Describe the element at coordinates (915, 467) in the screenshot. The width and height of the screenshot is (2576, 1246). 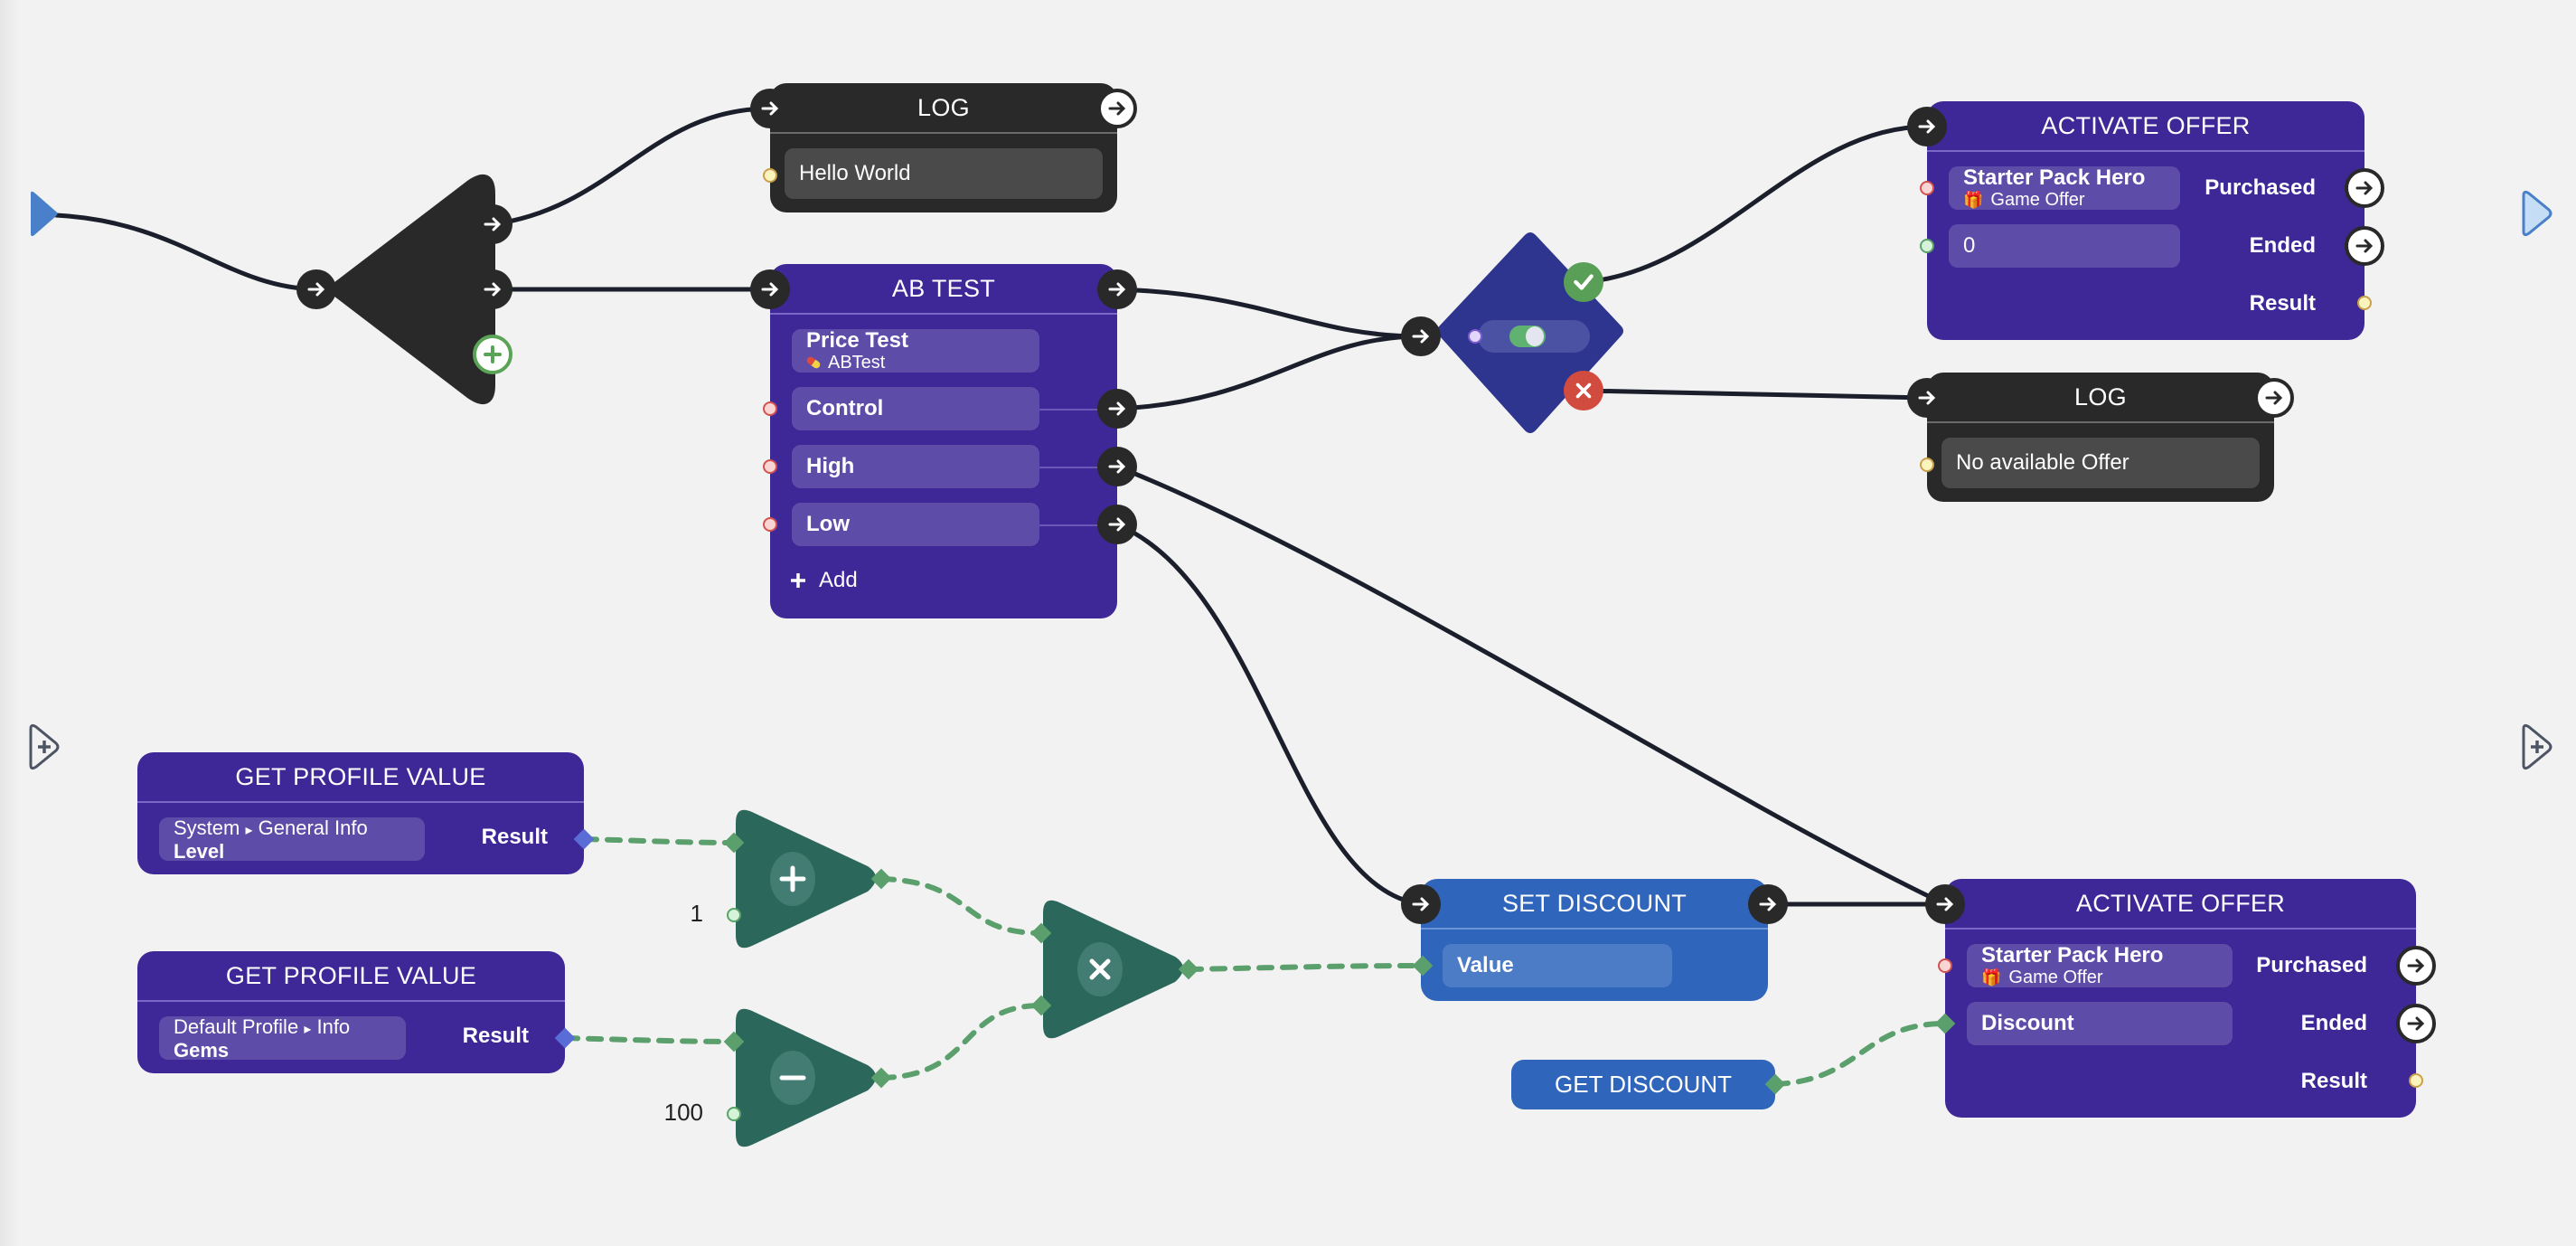
I see `ab-variant-high: High` at that location.